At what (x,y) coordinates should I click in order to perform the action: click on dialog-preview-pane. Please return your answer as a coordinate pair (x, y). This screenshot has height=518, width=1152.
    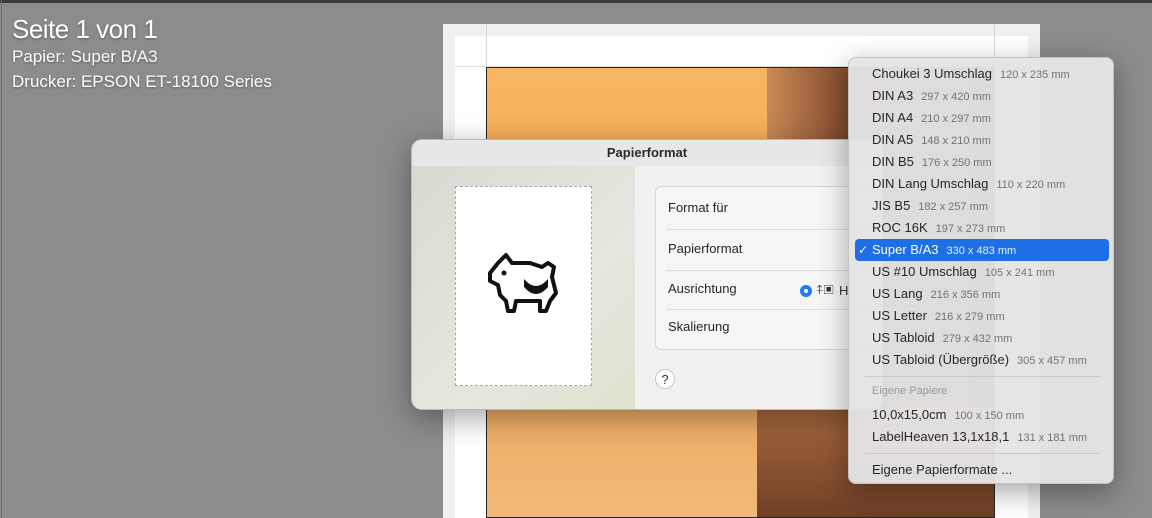
    Looking at the image, I should click on (523, 287).